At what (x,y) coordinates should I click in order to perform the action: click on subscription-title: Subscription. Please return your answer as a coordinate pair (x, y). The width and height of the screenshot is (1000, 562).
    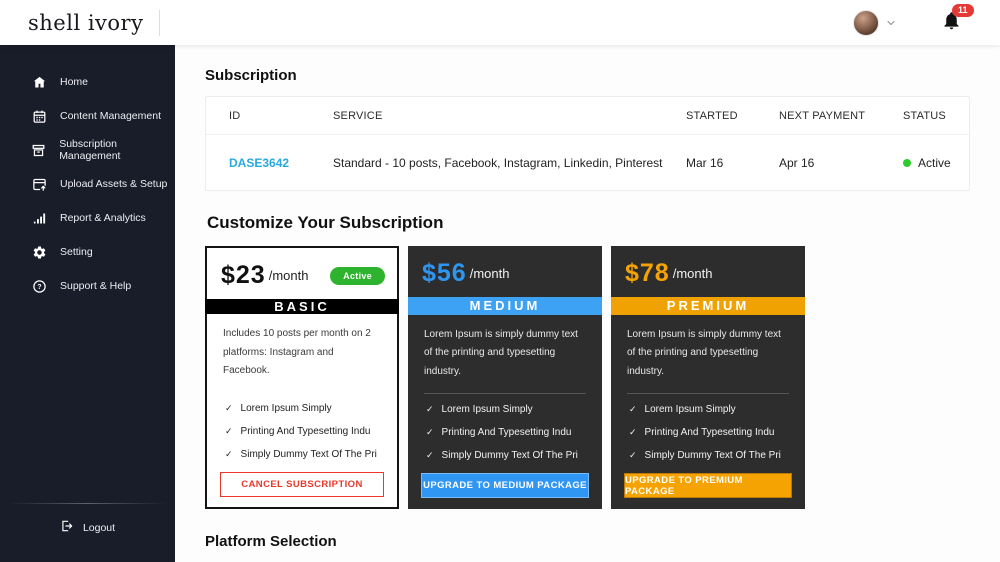
    Looking at the image, I should click on (251, 75).